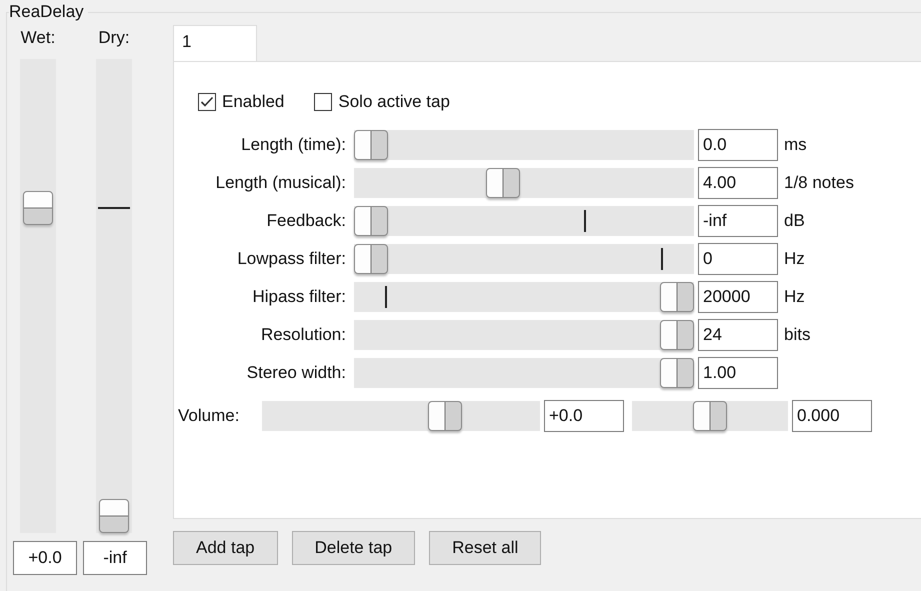 The image size is (921, 591). What do you see at coordinates (832, 416) in the screenshot?
I see `pan-field: 0.000` at bounding box center [832, 416].